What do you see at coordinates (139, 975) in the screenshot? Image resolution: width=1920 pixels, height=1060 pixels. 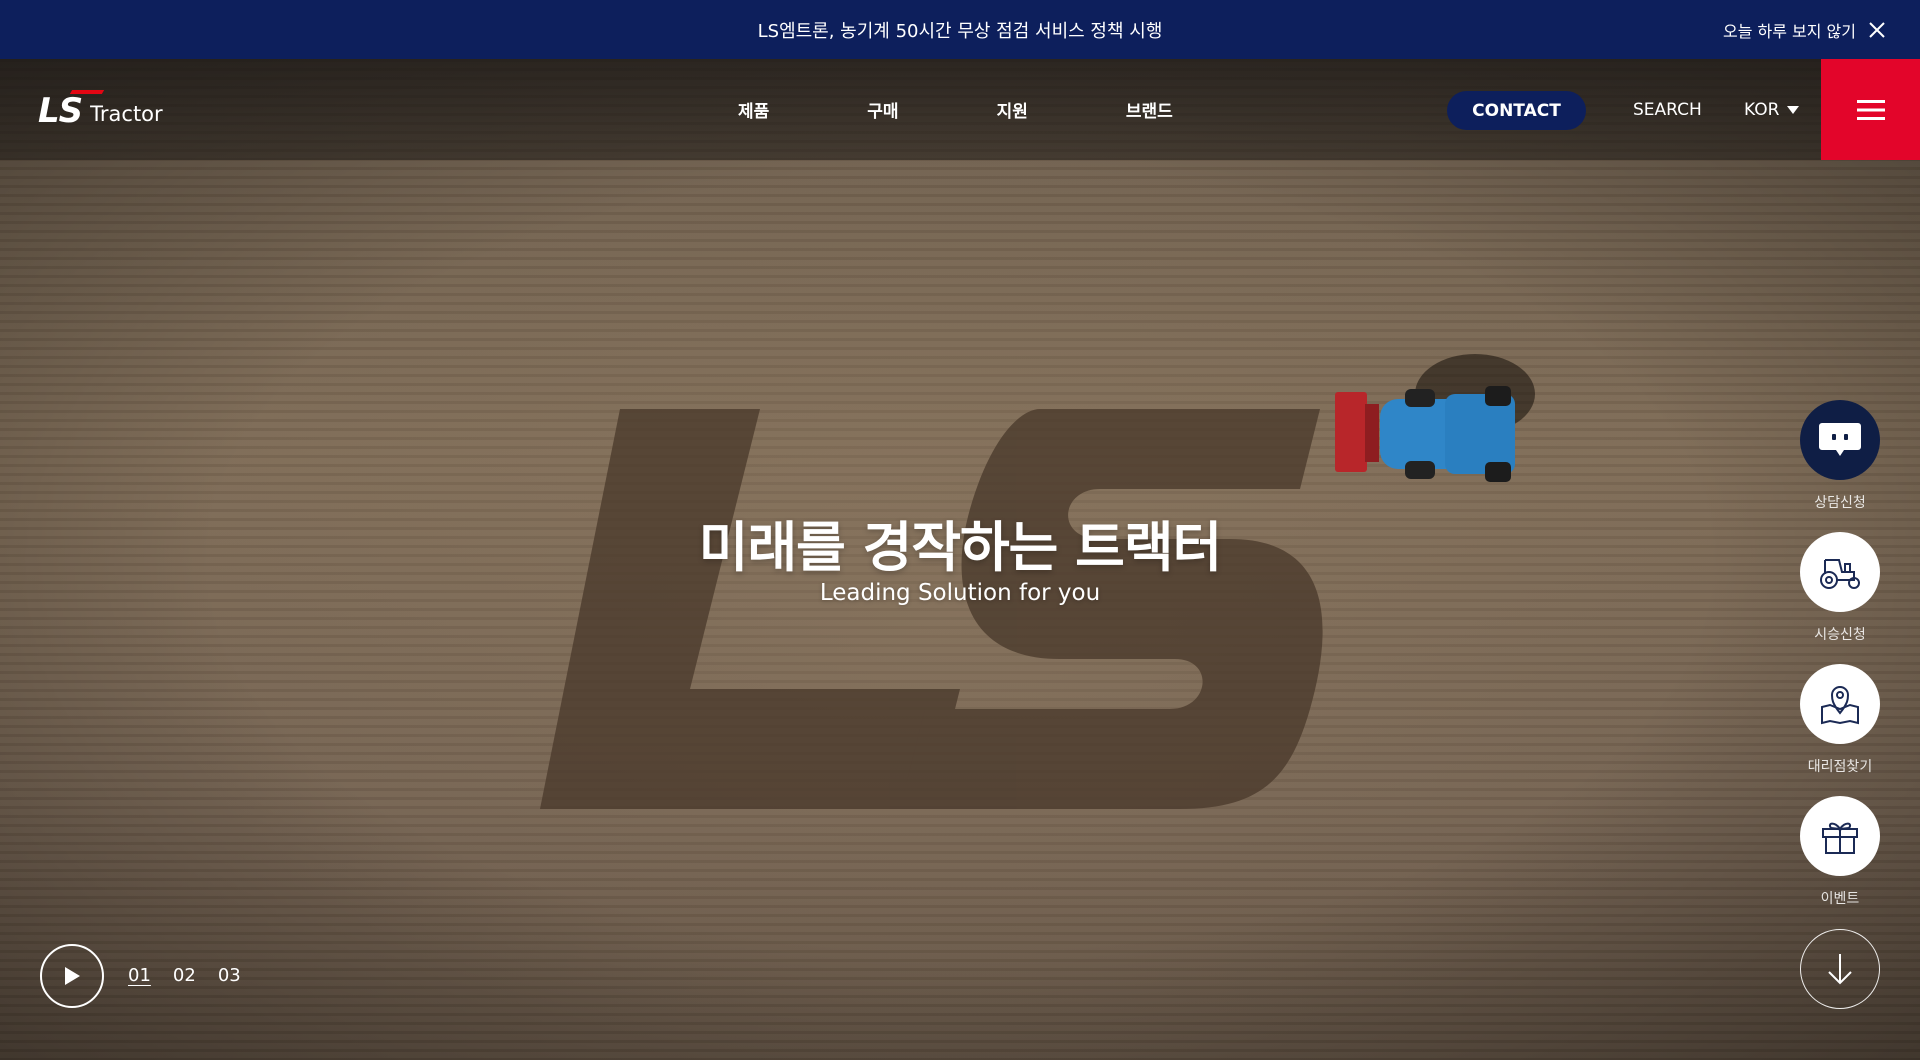 I see `pager-item-01: 01` at bounding box center [139, 975].